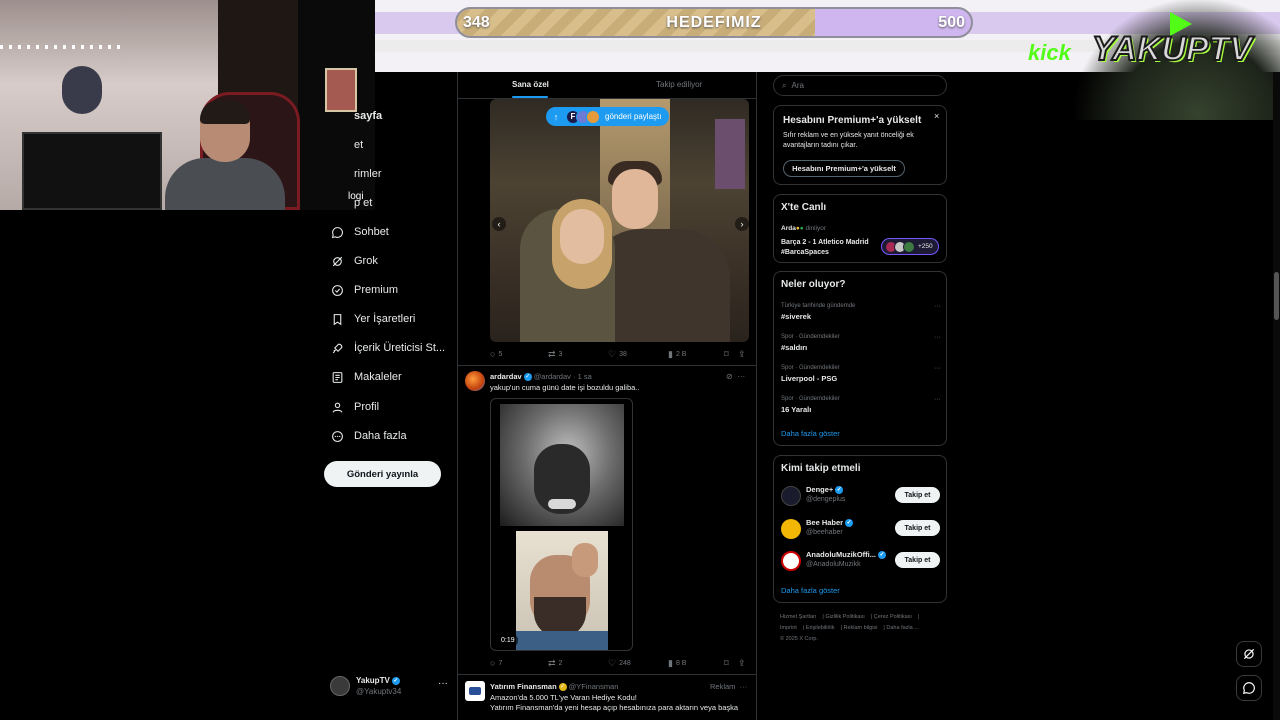  What do you see at coordinates (364, 290) in the screenshot?
I see `nav-premium: Premium` at bounding box center [364, 290].